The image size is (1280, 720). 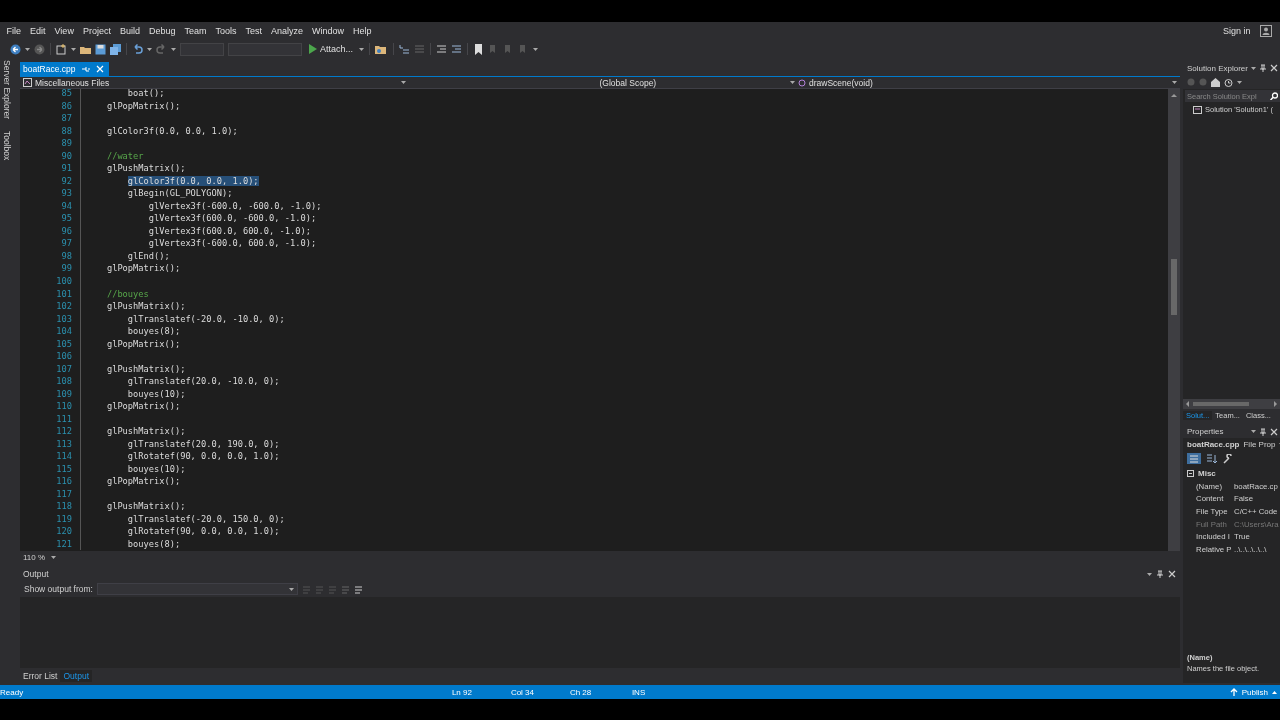 I want to click on line-number: 106, so click(x=63, y=356).